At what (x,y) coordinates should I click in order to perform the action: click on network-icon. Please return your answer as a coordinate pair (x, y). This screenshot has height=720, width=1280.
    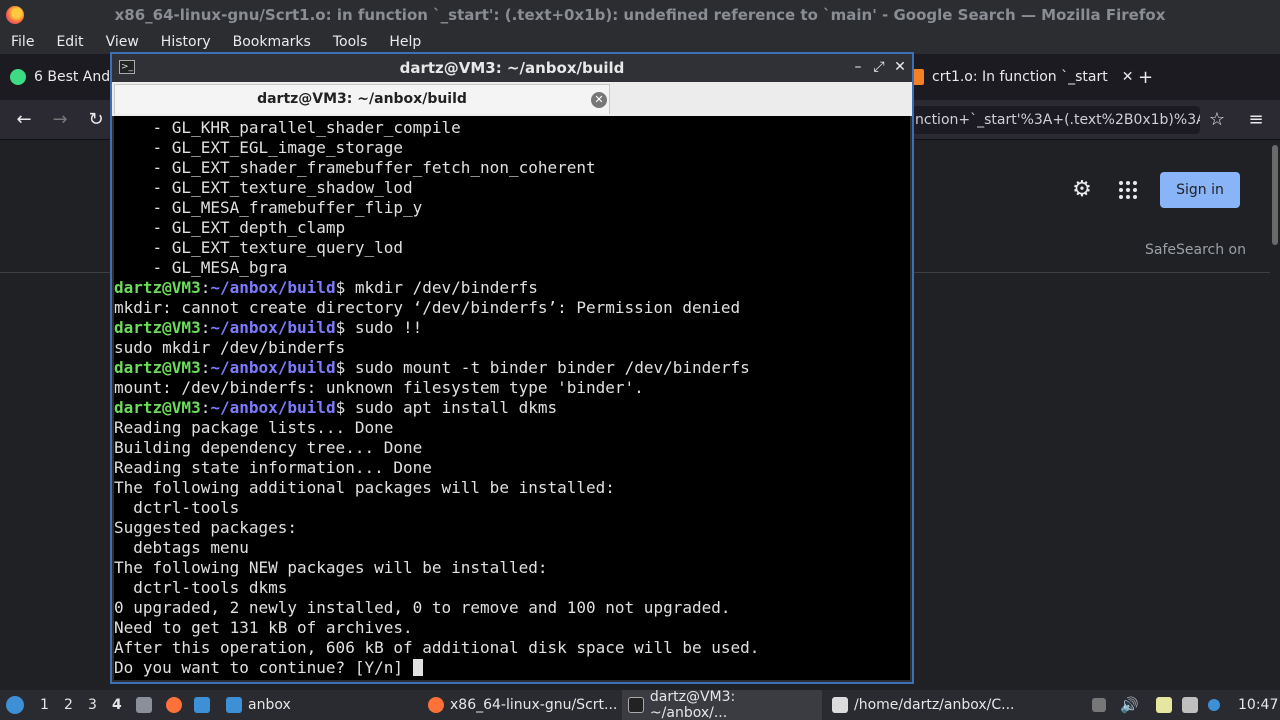
    Looking at the image, I should click on (1193, 705).